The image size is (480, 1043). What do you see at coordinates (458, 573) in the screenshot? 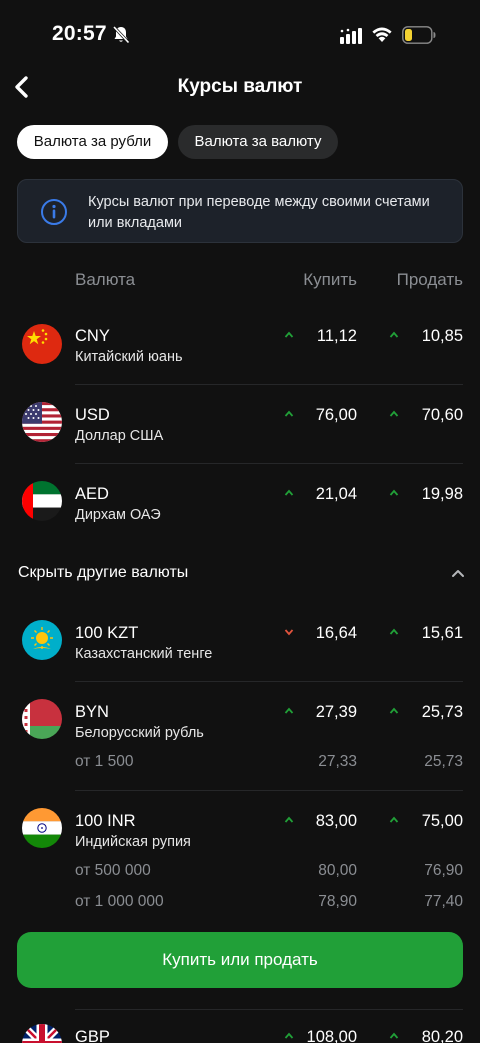
I see `chevron-up-icon` at bounding box center [458, 573].